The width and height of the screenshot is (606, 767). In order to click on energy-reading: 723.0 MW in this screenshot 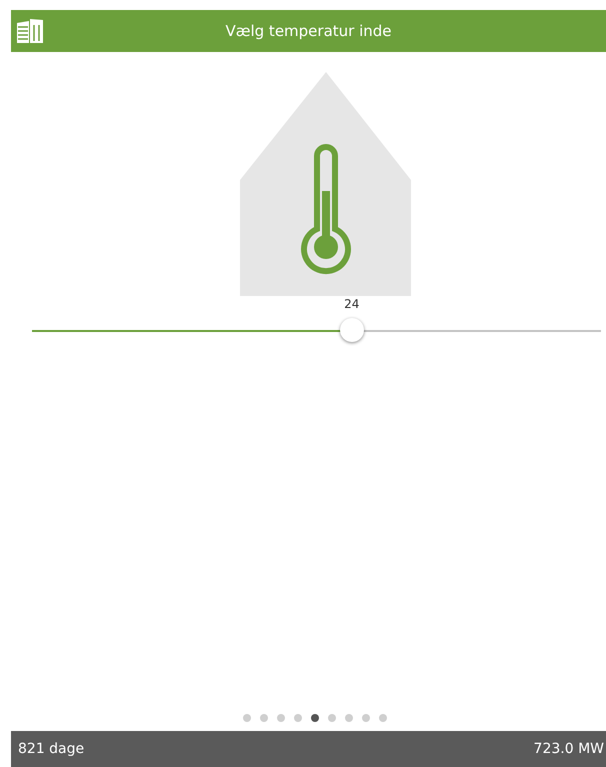, I will do `click(569, 749)`.